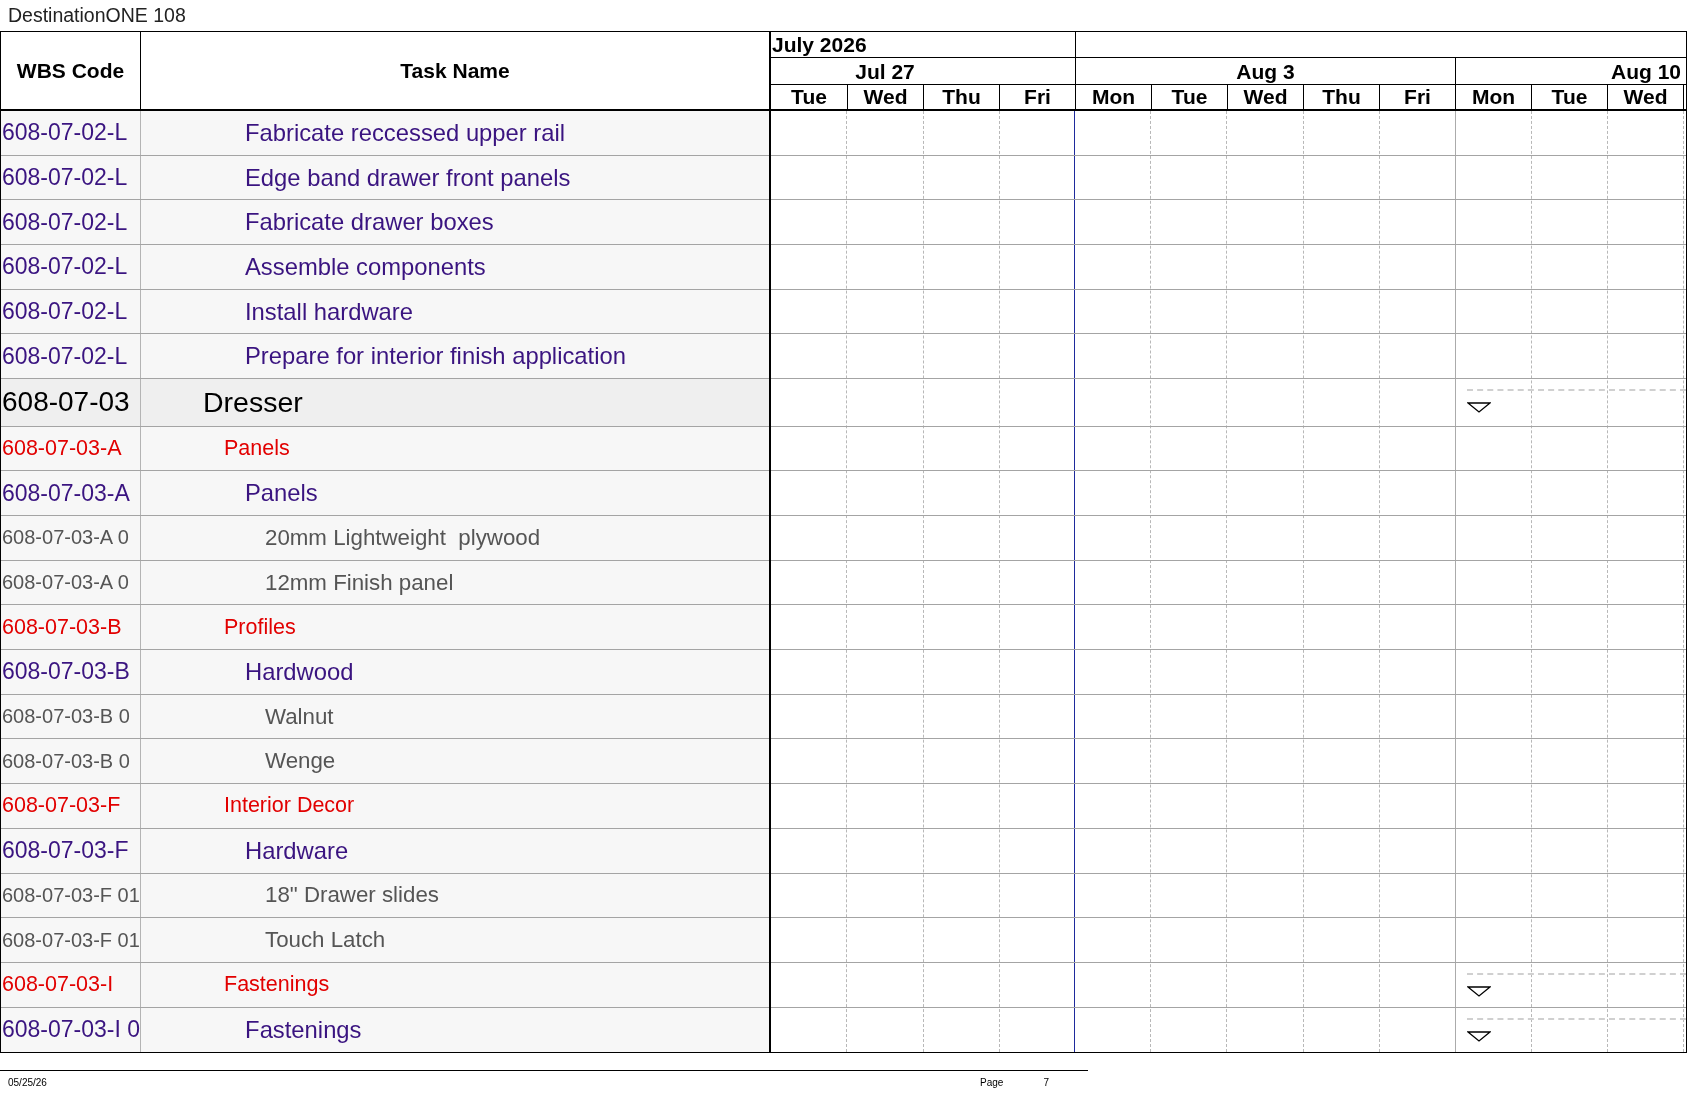 The height and width of the screenshot is (1097, 1687). Describe the element at coordinates (455, 222) in the screenshot. I see `task-name-cell: Fabricate drawer boxes` at that location.